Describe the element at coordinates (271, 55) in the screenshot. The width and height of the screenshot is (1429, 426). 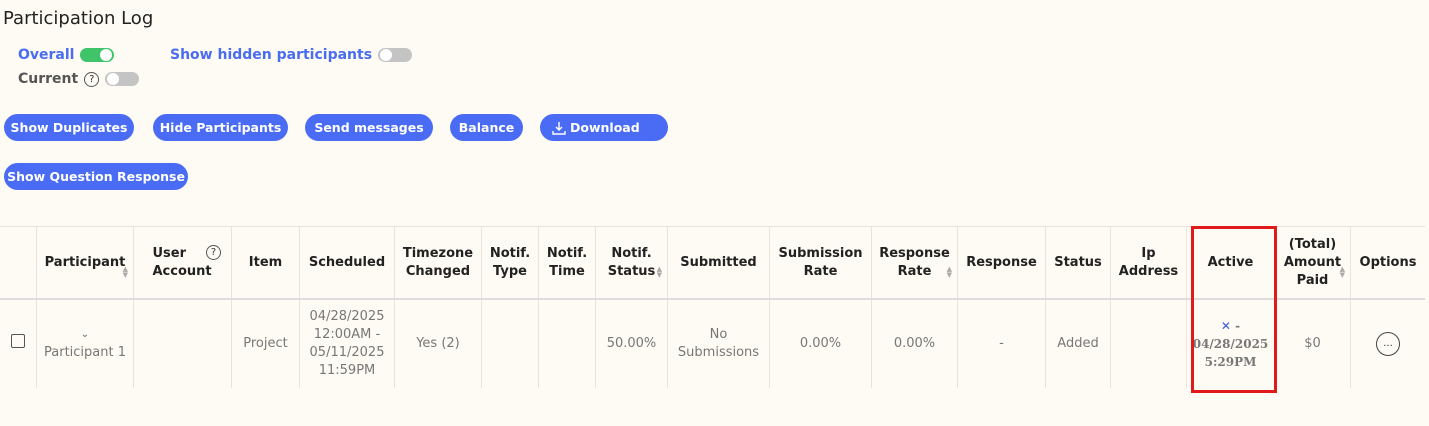
I see `show-hidden-label: Show hidden participants` at that location.